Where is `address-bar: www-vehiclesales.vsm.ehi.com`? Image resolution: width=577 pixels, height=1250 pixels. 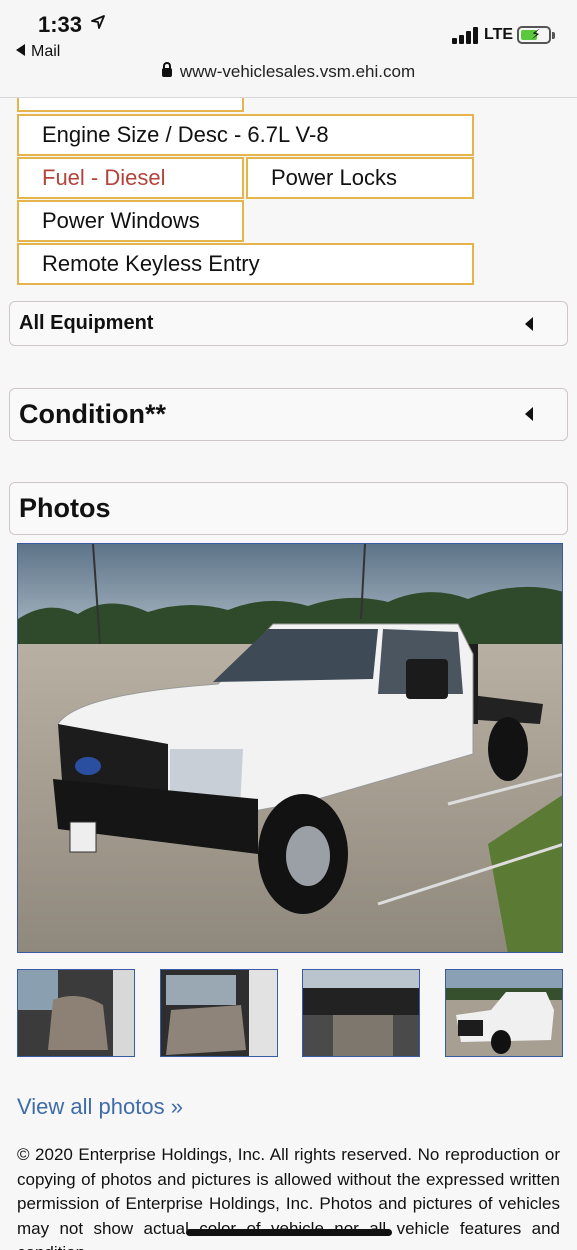
address-bar: www-vehiclesales.vsm.ehi.com is located at coordinates (288, 72).